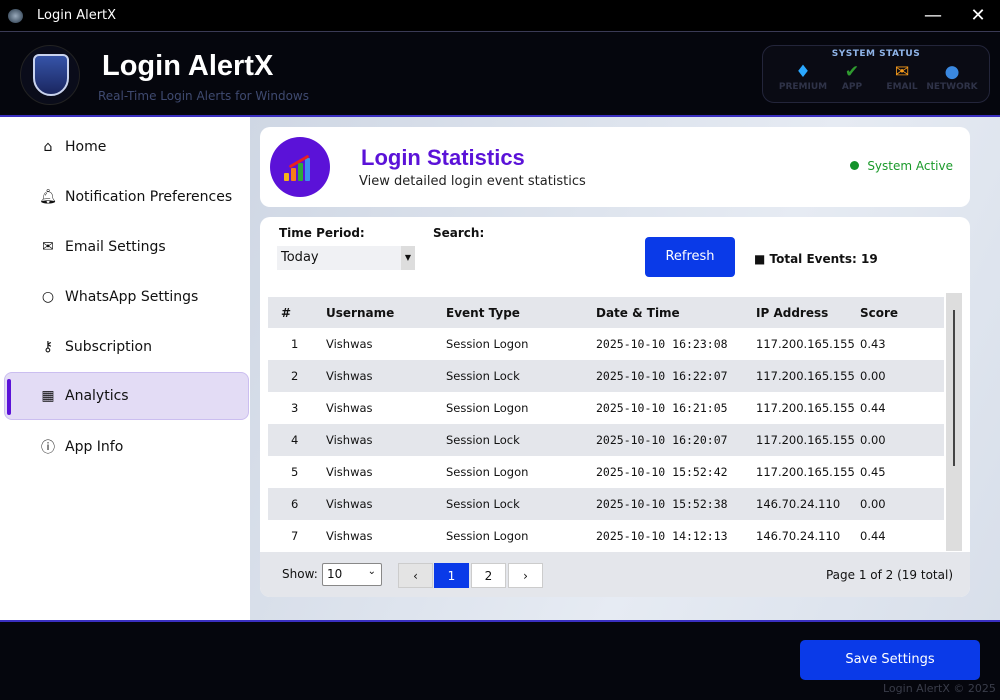  I want to click on stats-chart-icon, so click(300, 167).